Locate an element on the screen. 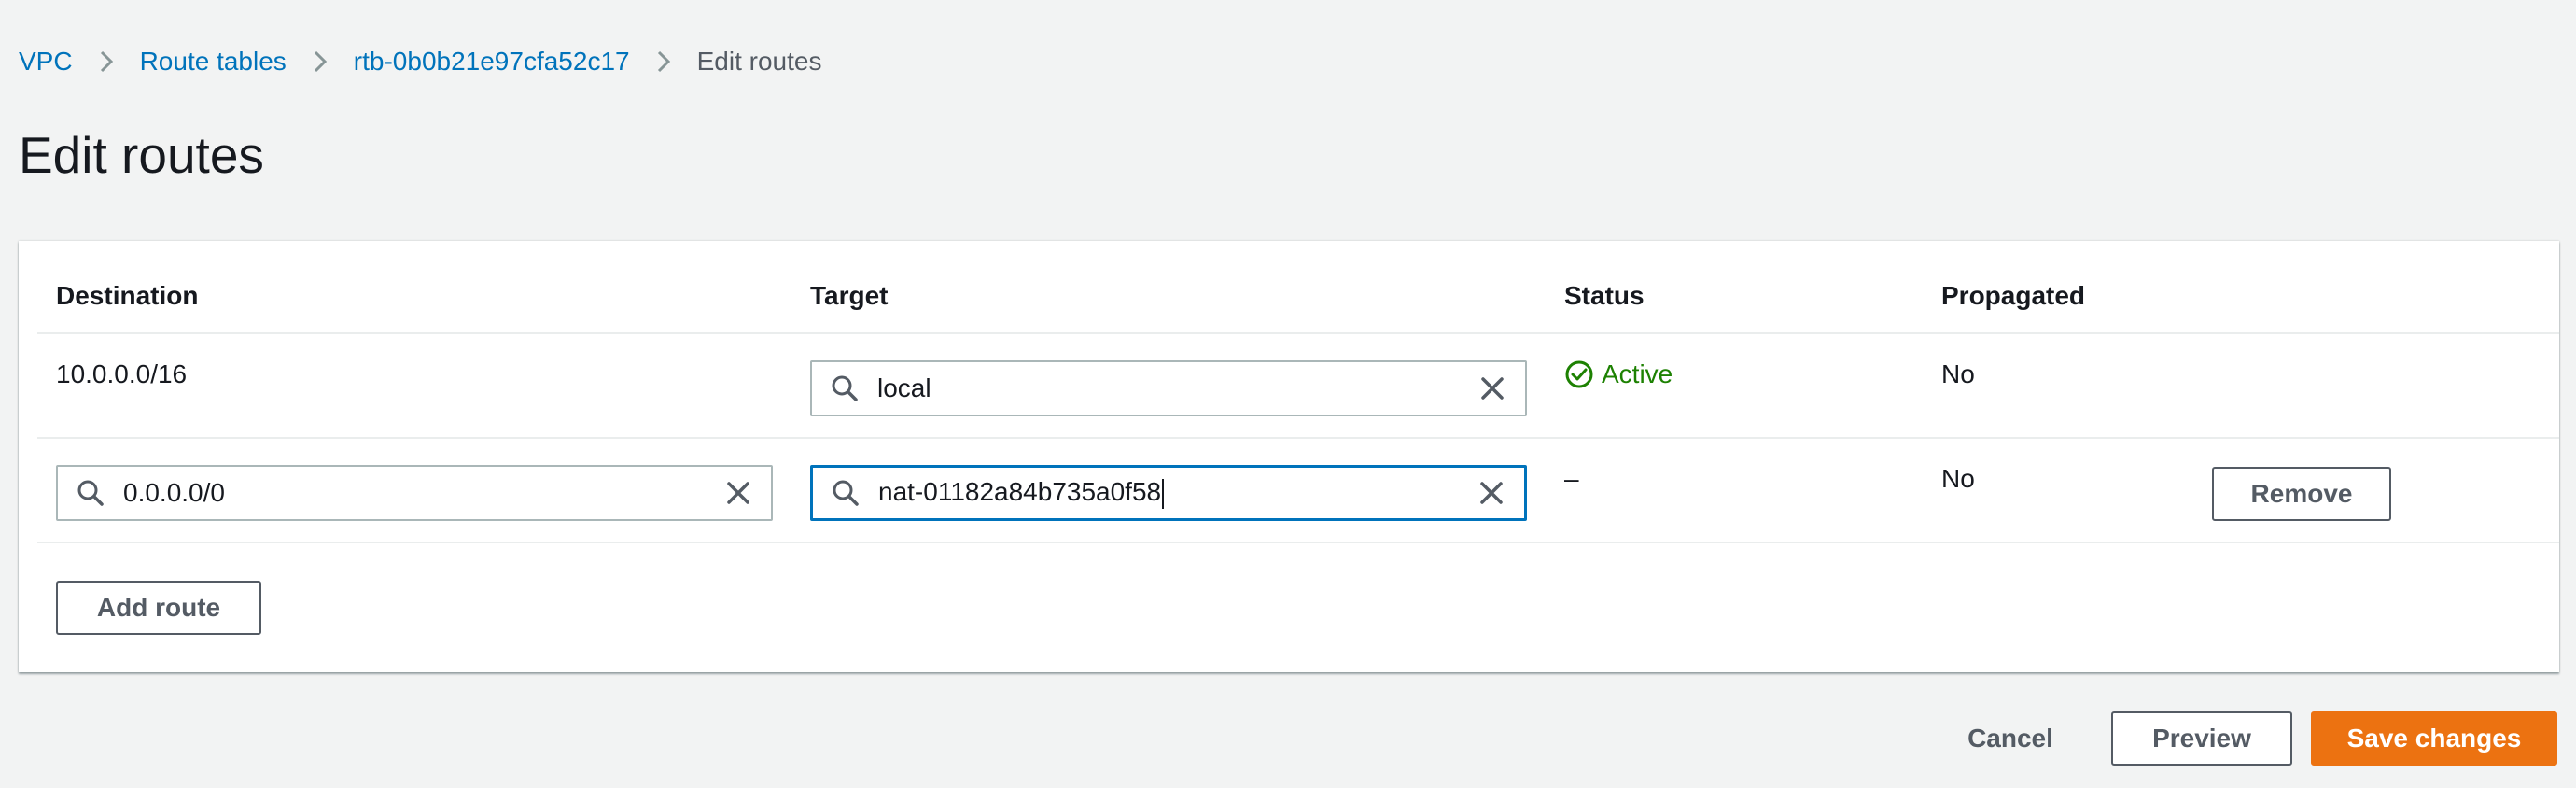  breadcrumb-current: Edit routes is located at coordinates (759, 61).